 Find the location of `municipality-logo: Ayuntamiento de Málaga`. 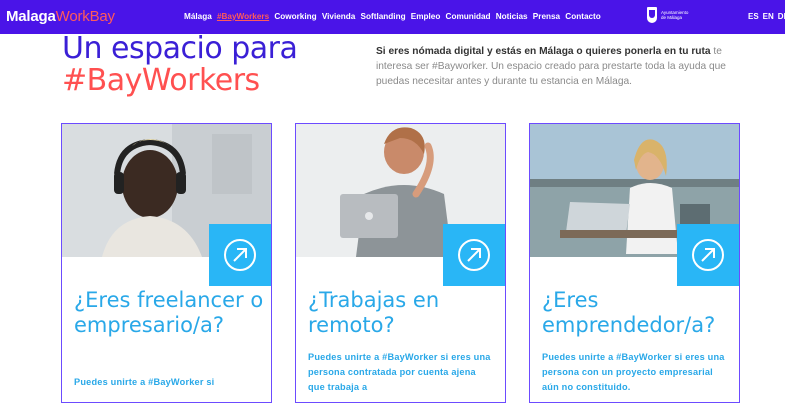

municipality-logo: Ayuntamiento de Málaga is located at coordinates (667, 15).